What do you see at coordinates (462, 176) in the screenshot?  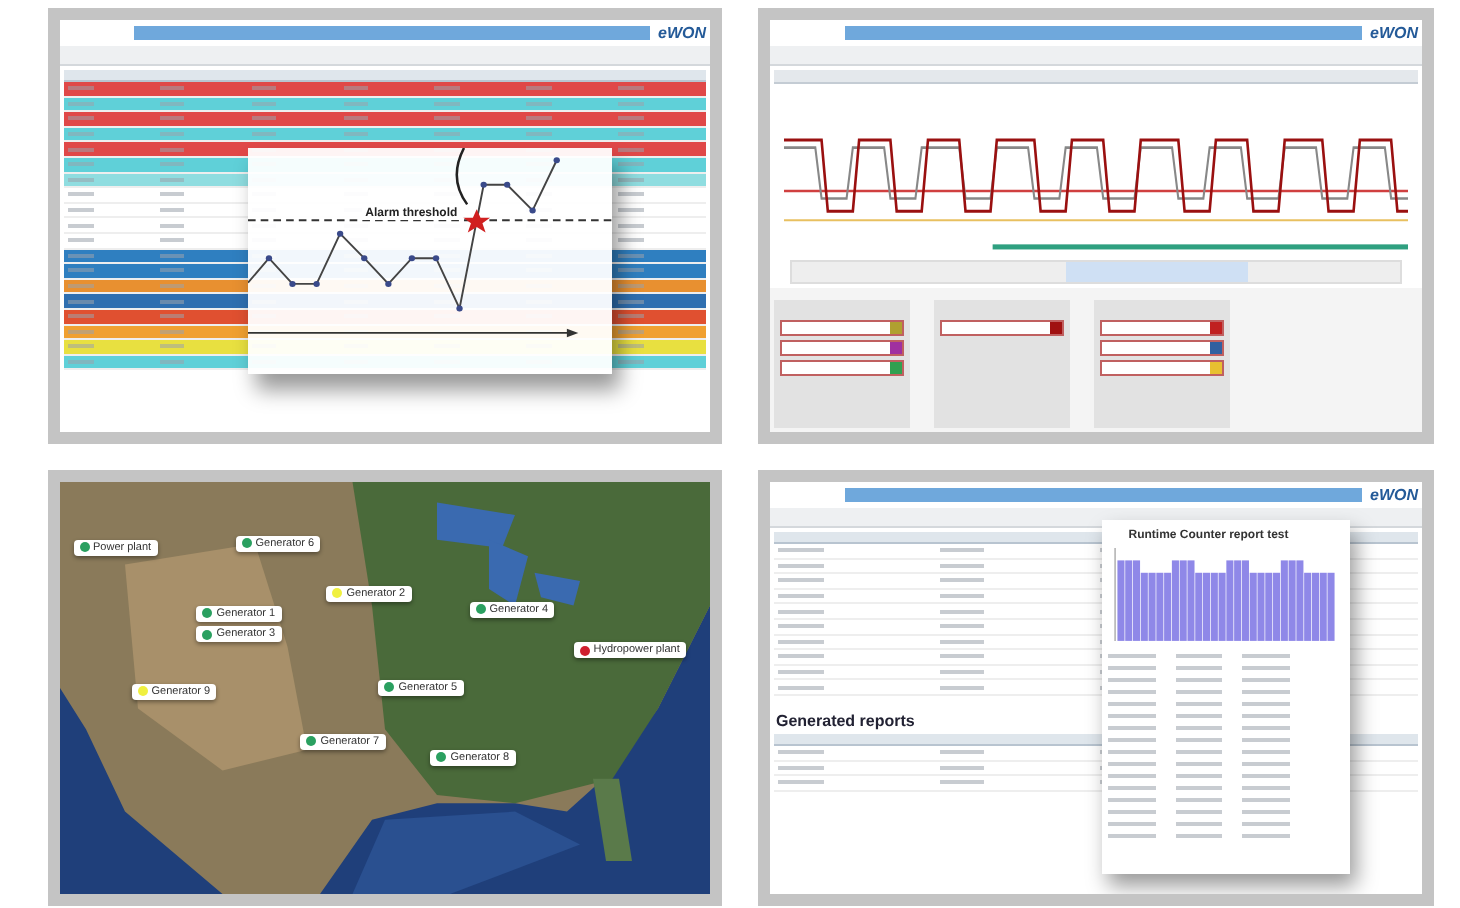 I see `curve-line` at bounding box center [462, 176].